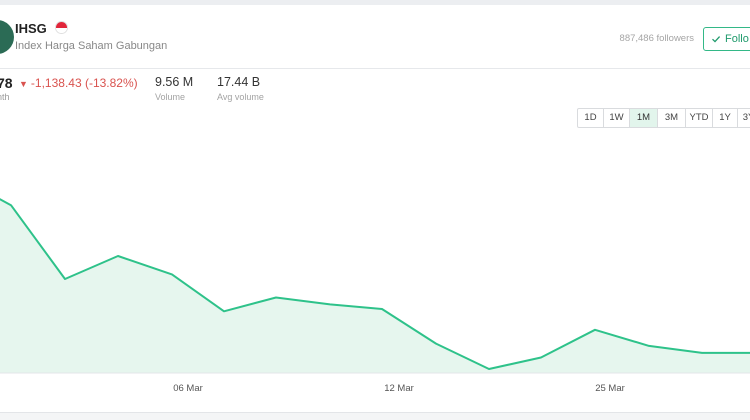  I want to click on x-tick-label: 25 Mar, so click(610, 388).